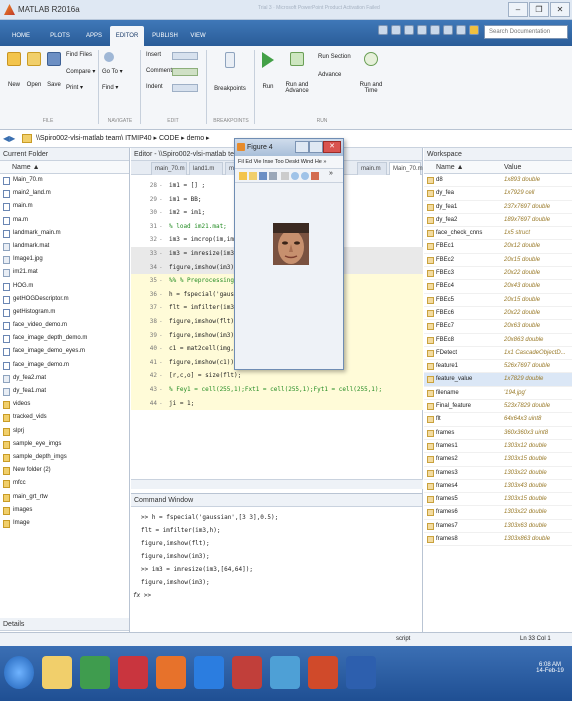 The width and height of the screenshot is (572, 701). Describe the element at coordinates (498, 221) in the screenshot. I see `workspace-row: dy_fea2 189x7697 double` at that location.